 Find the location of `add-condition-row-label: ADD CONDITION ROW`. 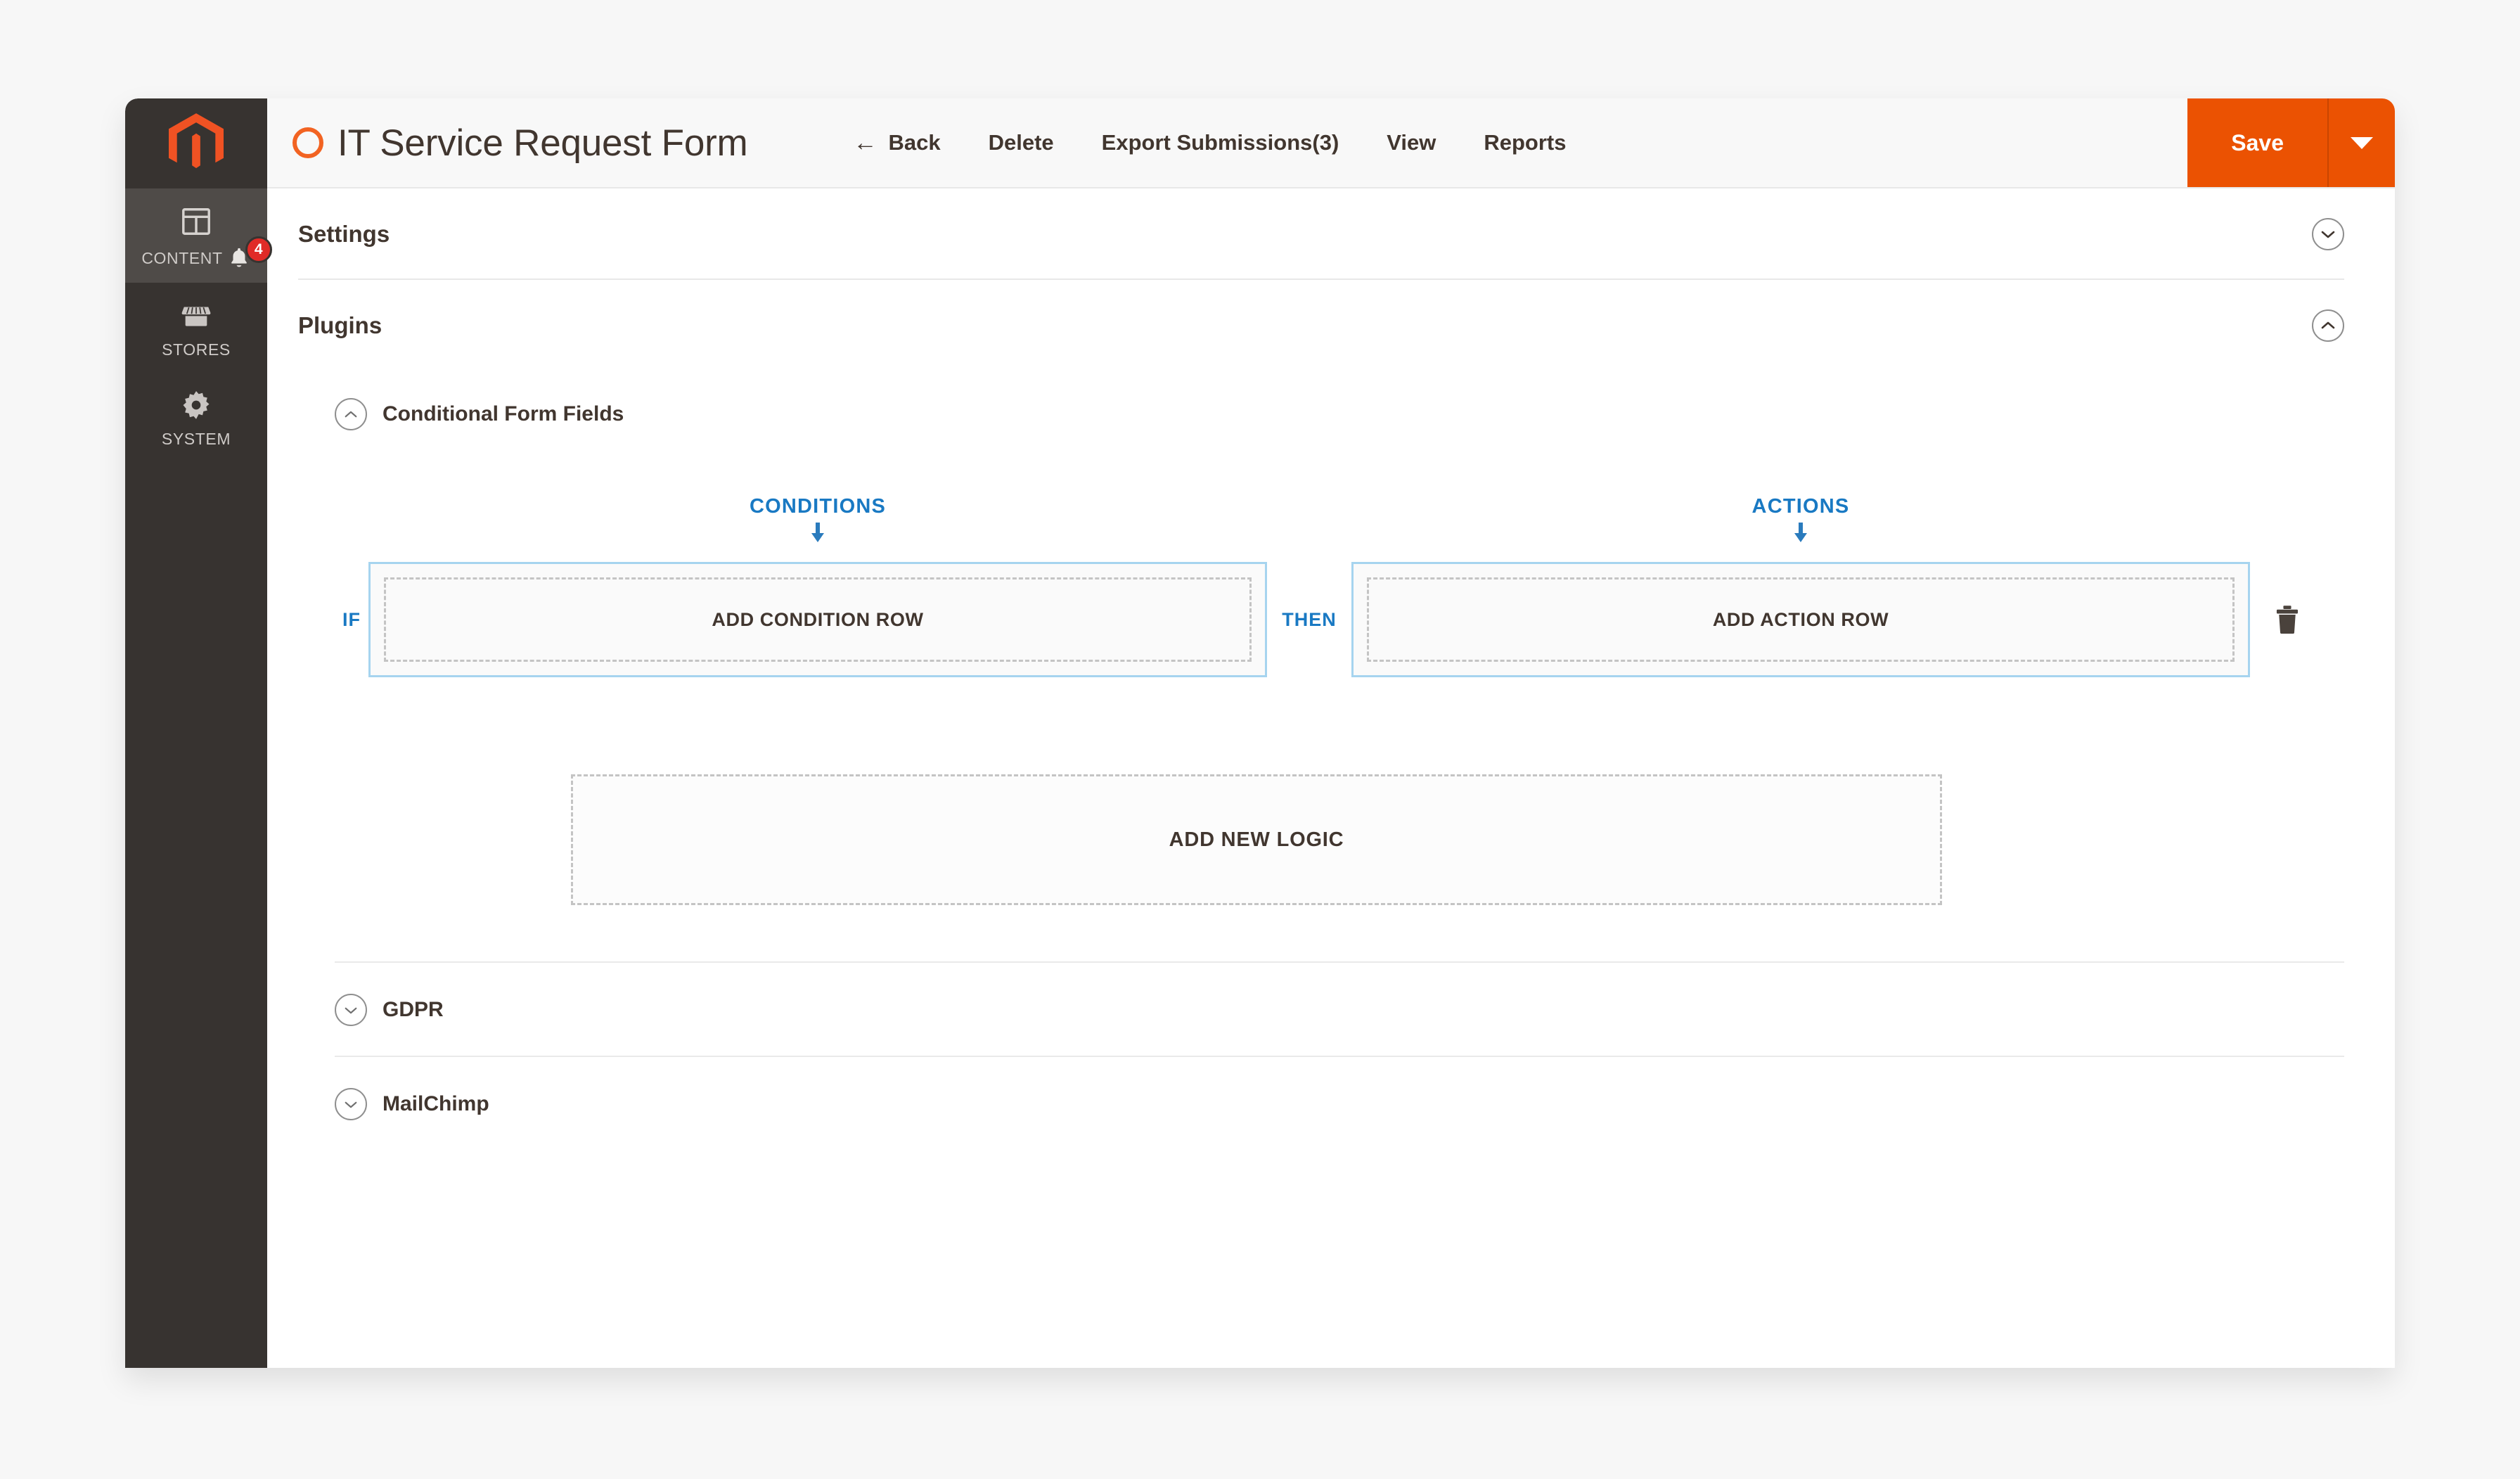

add-condition-row-label: ADD CONDITION ROW is located at coordinates (818, 619).